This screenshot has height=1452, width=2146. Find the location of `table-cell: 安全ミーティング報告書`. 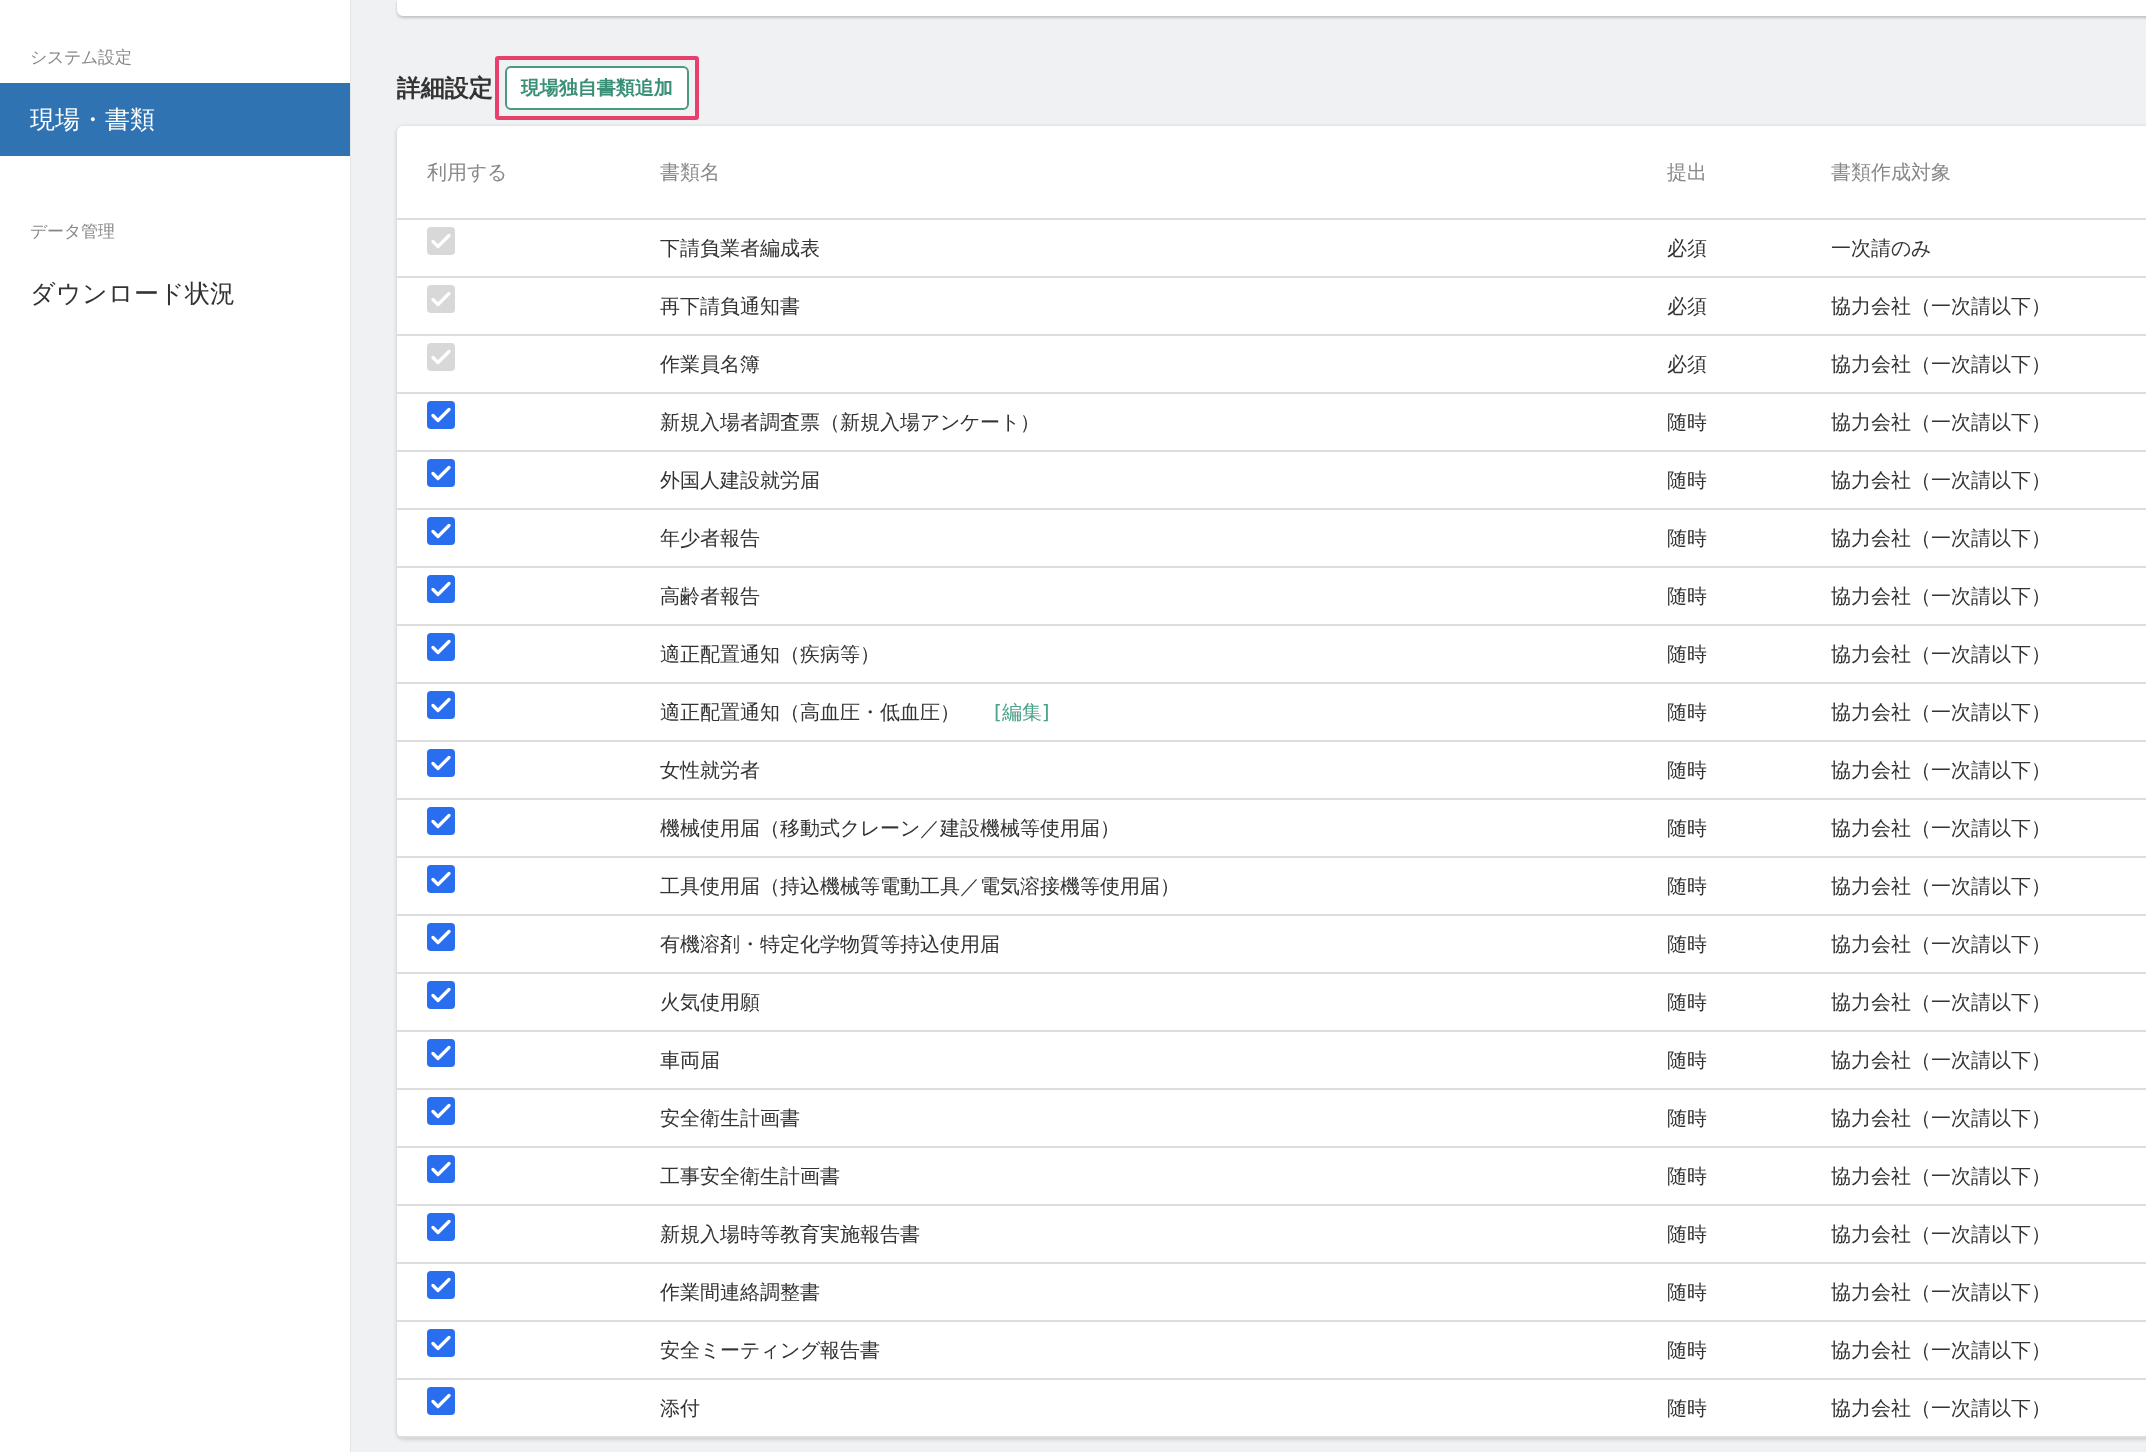

table-cell: 安全ミーティング報告書 is located at coordinates (770, 1350).